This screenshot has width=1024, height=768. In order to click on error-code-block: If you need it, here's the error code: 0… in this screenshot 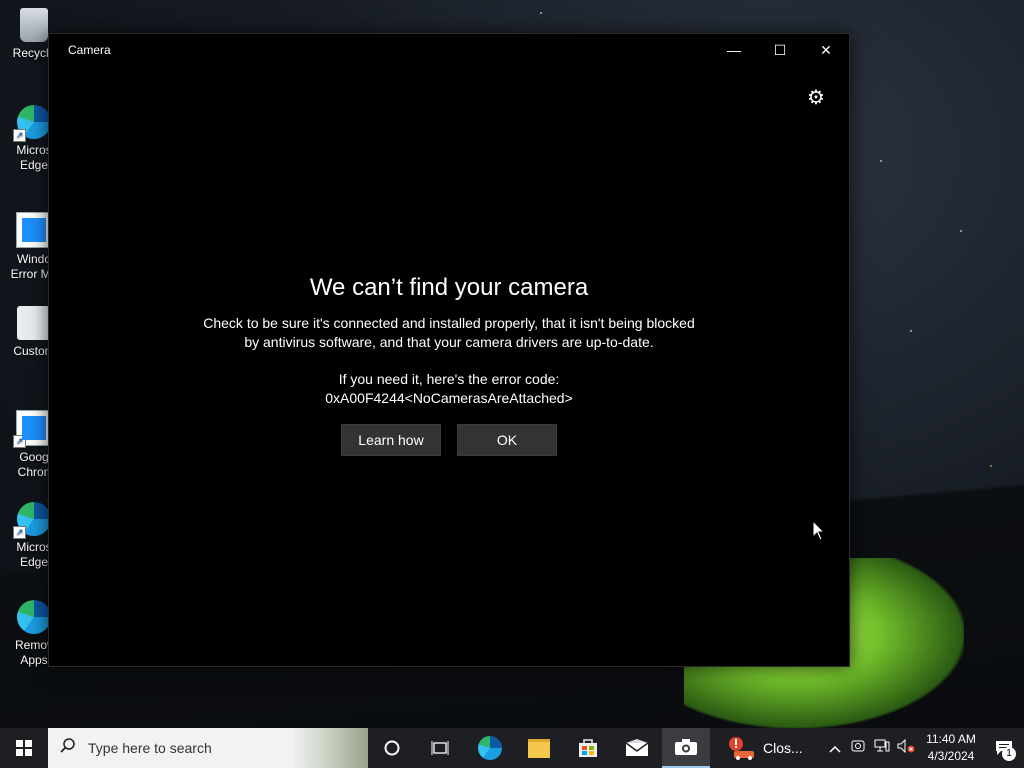, I will do `click(449, 389)`.